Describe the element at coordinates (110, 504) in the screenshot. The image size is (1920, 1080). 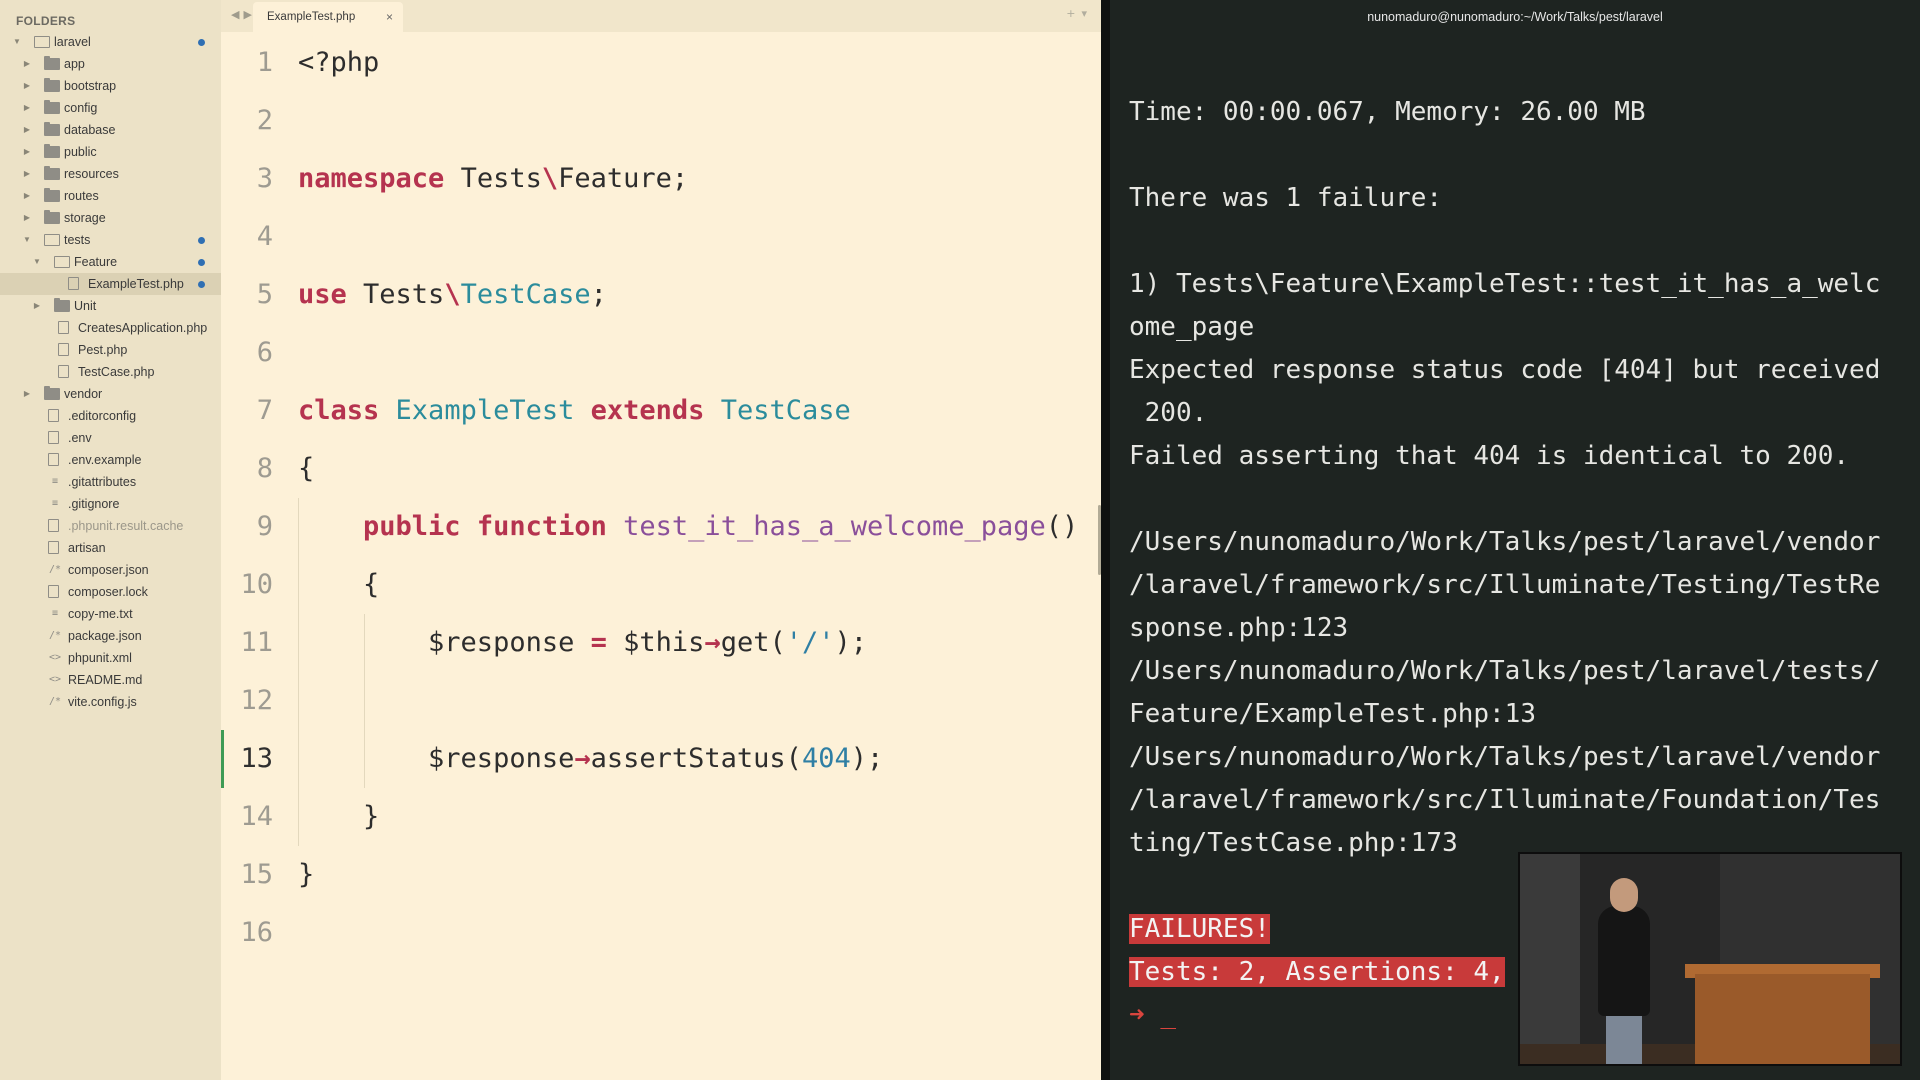
I see `tree-item: ≡ .gitignore` at that location.